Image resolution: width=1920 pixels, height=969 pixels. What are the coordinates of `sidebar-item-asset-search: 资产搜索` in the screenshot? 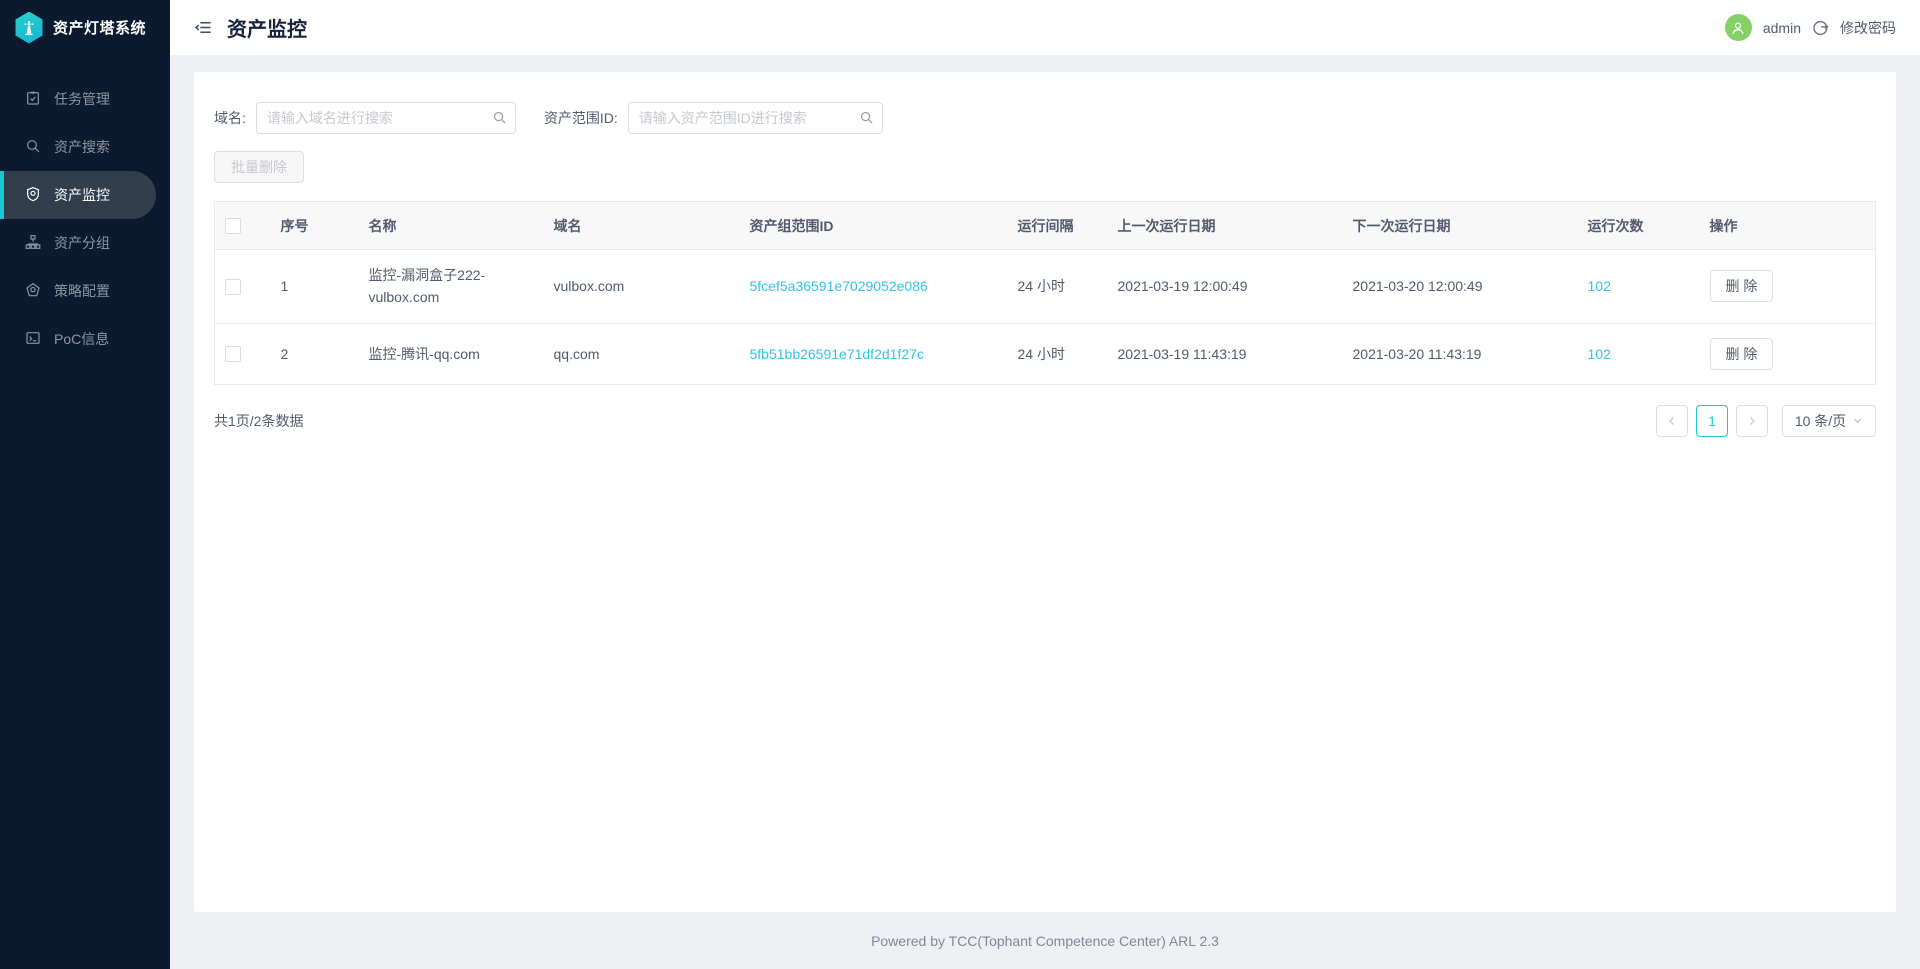 It's located at (85, 147).